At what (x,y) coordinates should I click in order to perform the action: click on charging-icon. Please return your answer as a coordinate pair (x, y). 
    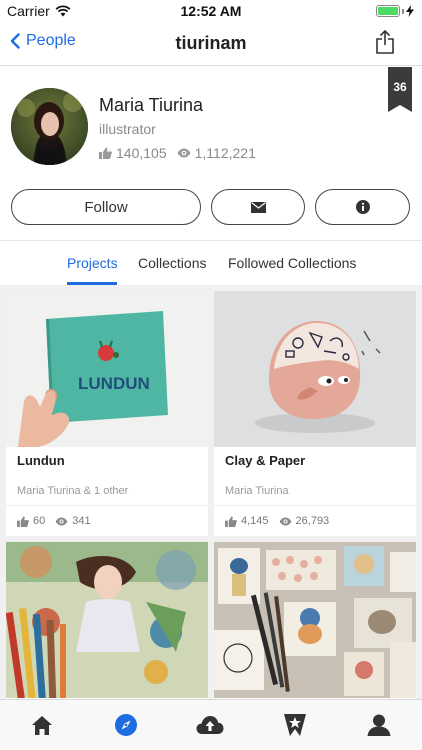
    Looking at the image, I should click on (410, 11).